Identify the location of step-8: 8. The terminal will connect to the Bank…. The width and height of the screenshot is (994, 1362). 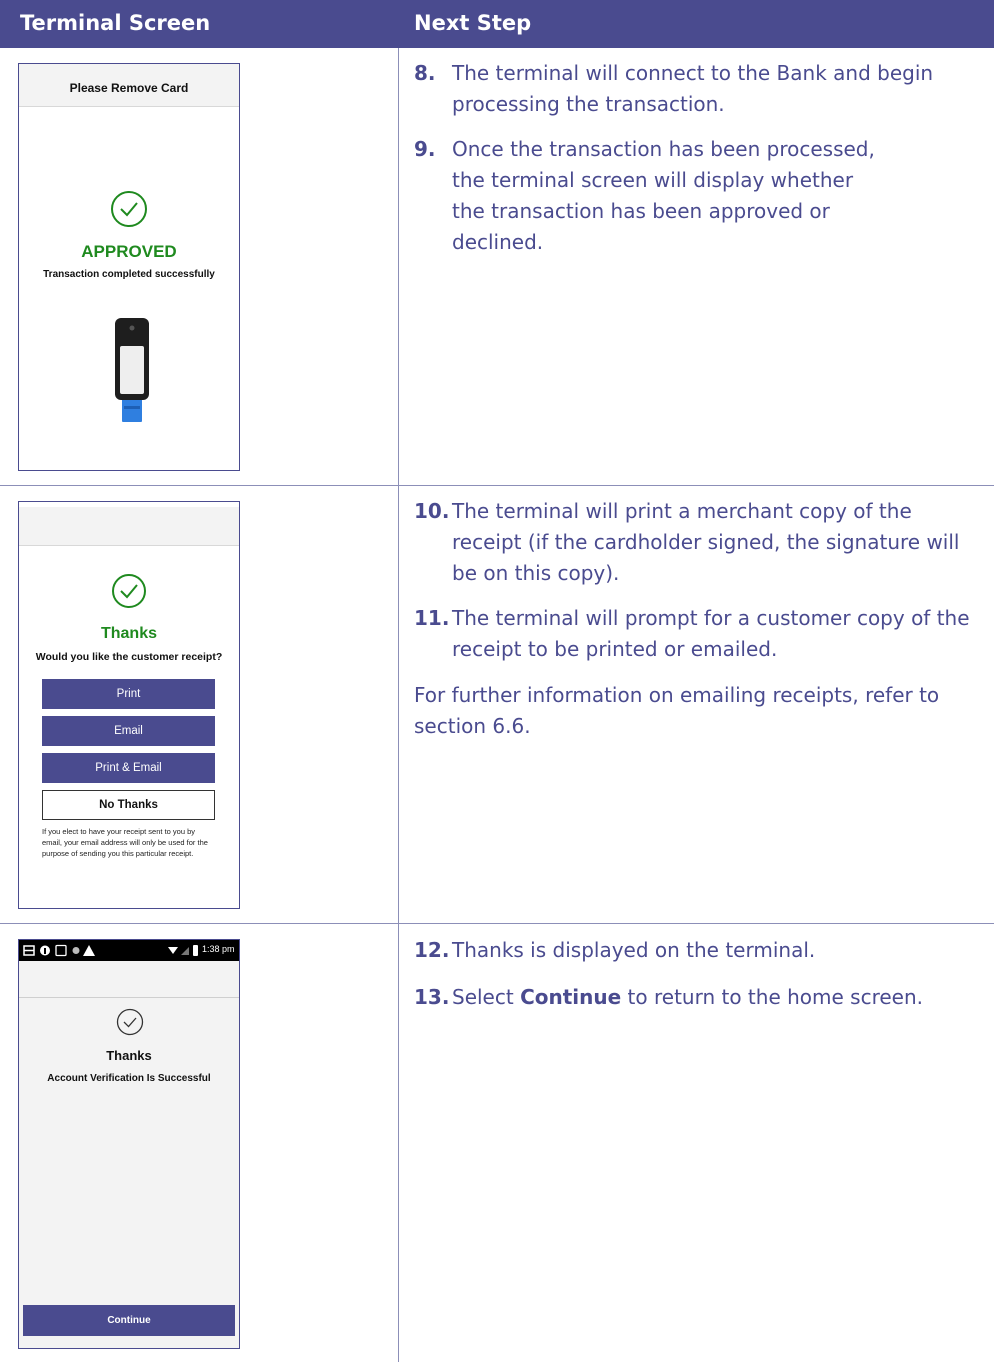
(674, 88).